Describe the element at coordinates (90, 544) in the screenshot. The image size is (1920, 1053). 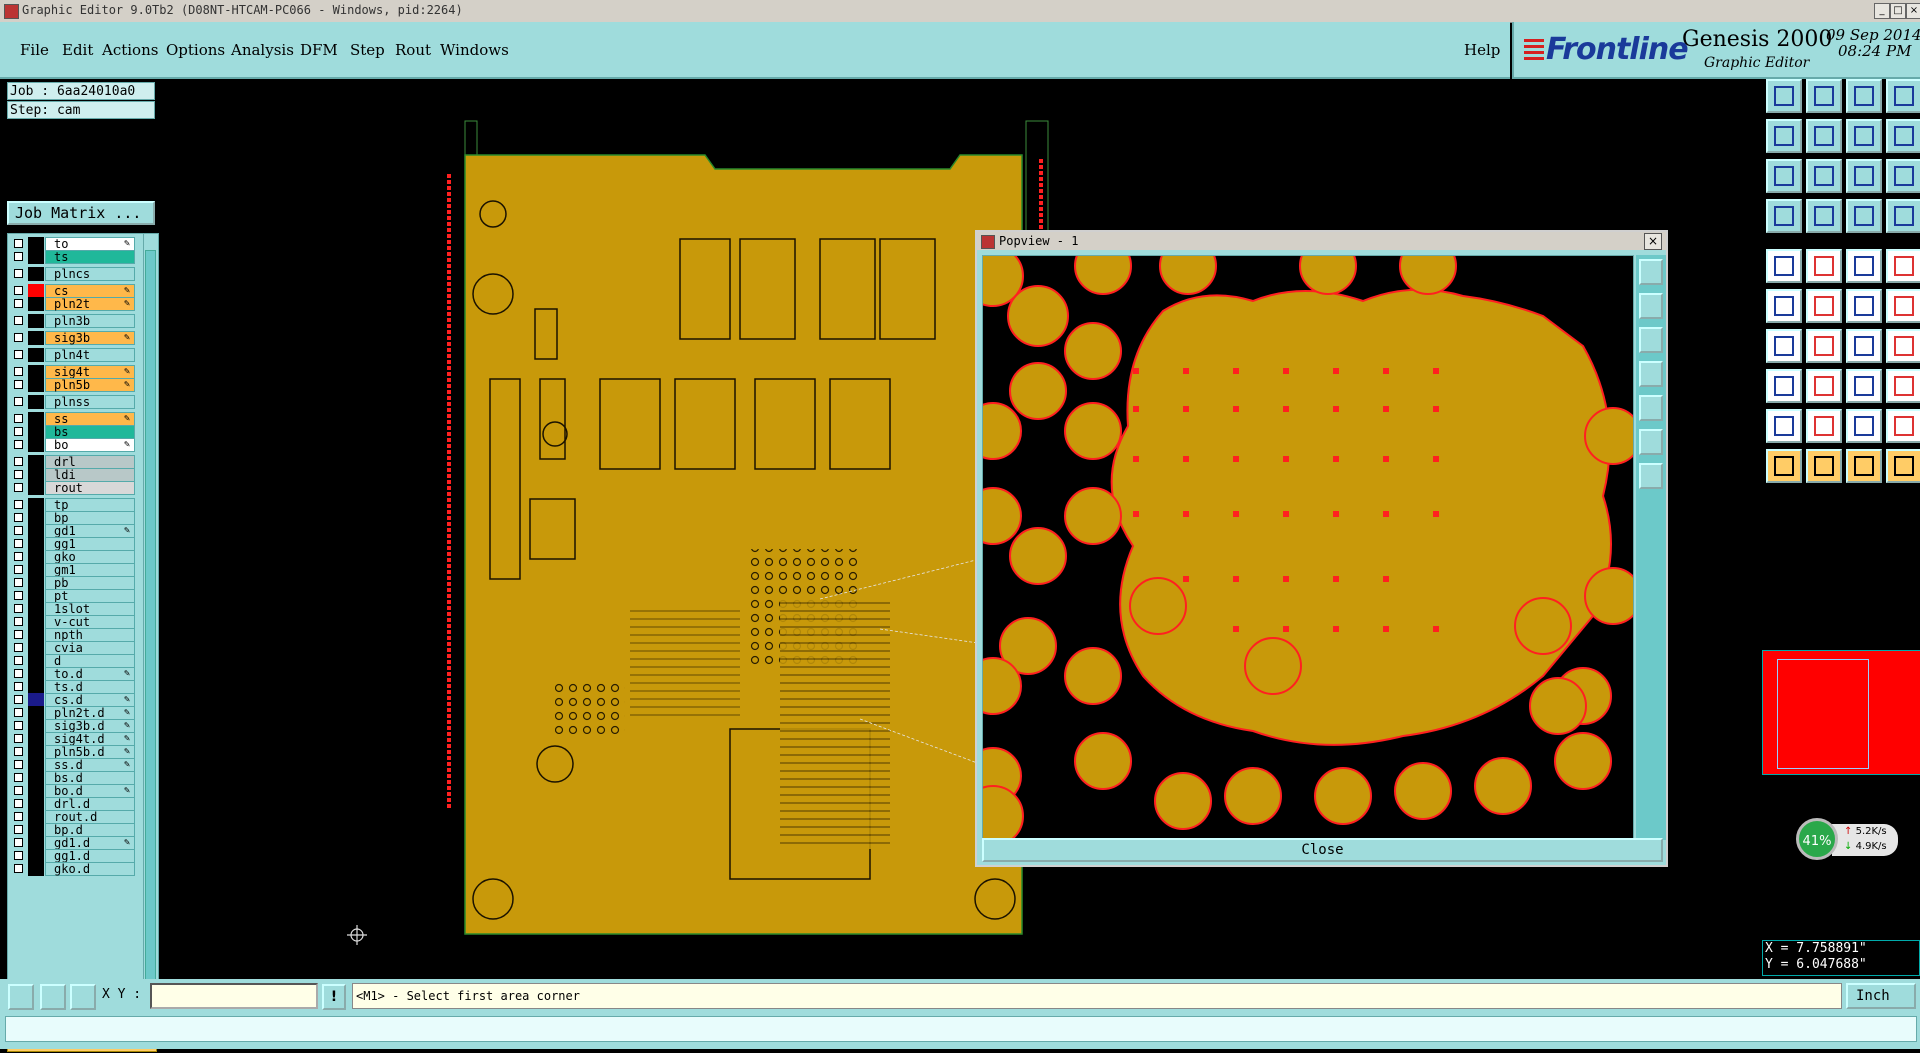
I see `layer-name: gg1` at that location.